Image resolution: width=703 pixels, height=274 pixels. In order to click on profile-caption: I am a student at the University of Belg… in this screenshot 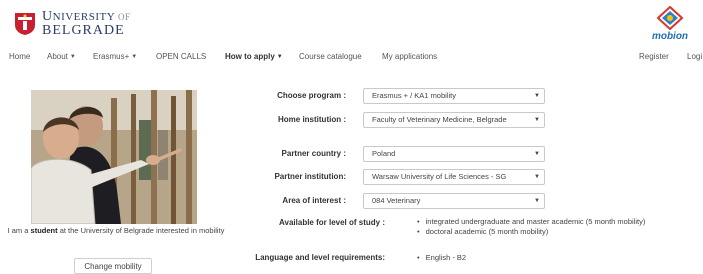, I will do `click(116, 231)`.